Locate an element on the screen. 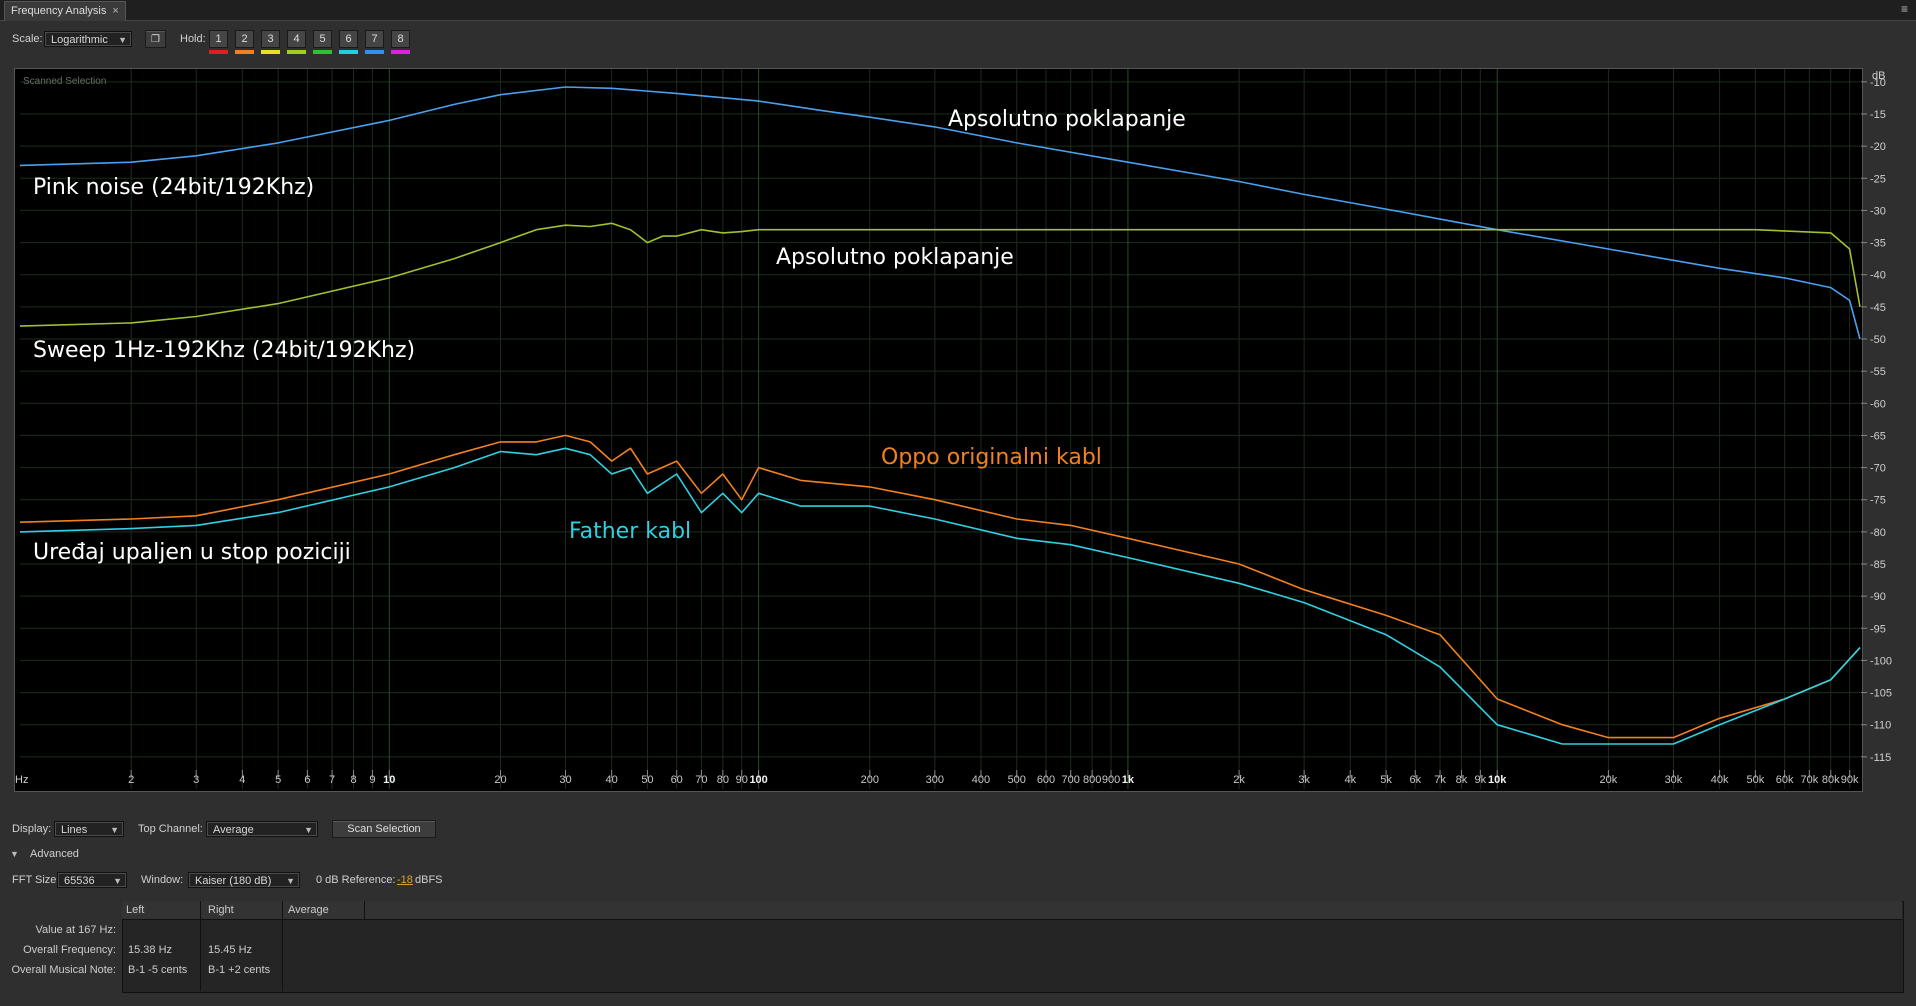 The width and height of the screenshot is (1916, 1006). x-tick-label: 40 is located at coordinates (612, 780).